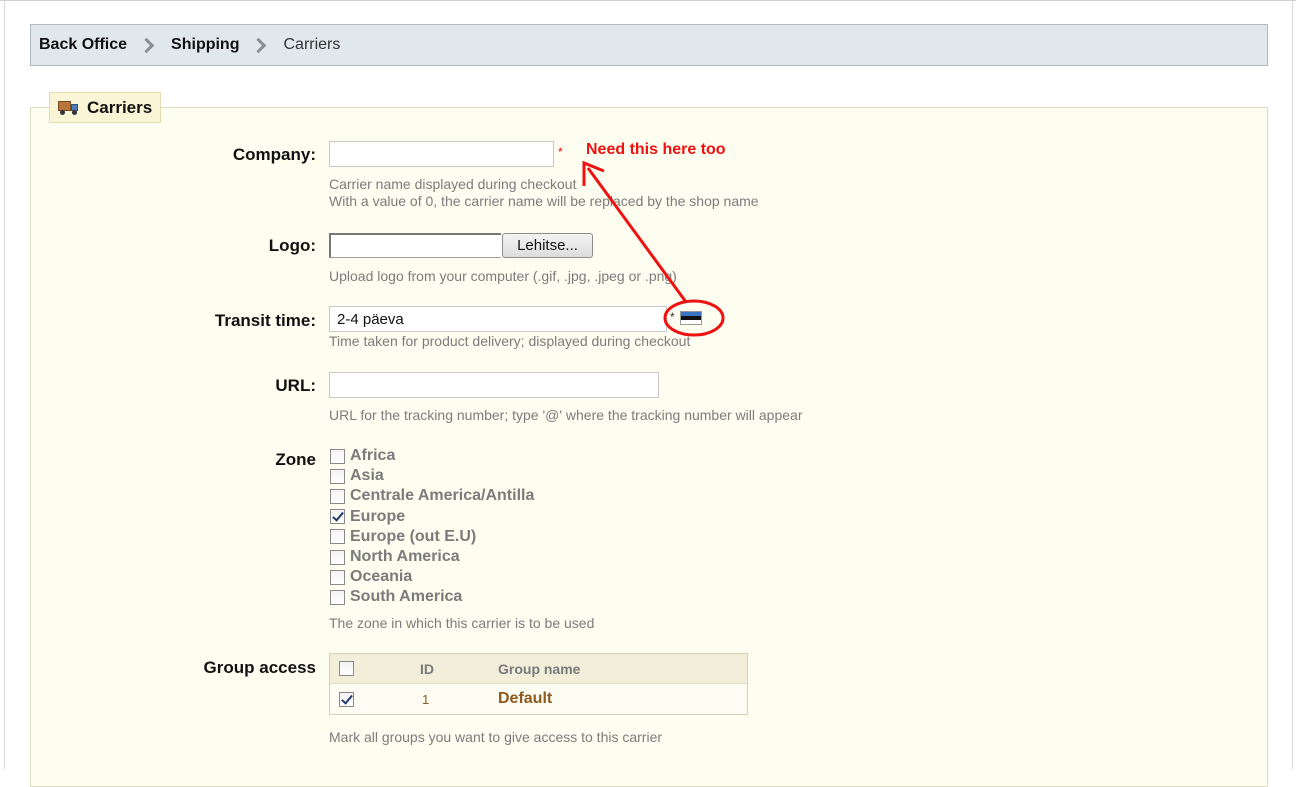  Describe the element at coordinates (4, 384) in the screenshot. I see `left-border` at that location.